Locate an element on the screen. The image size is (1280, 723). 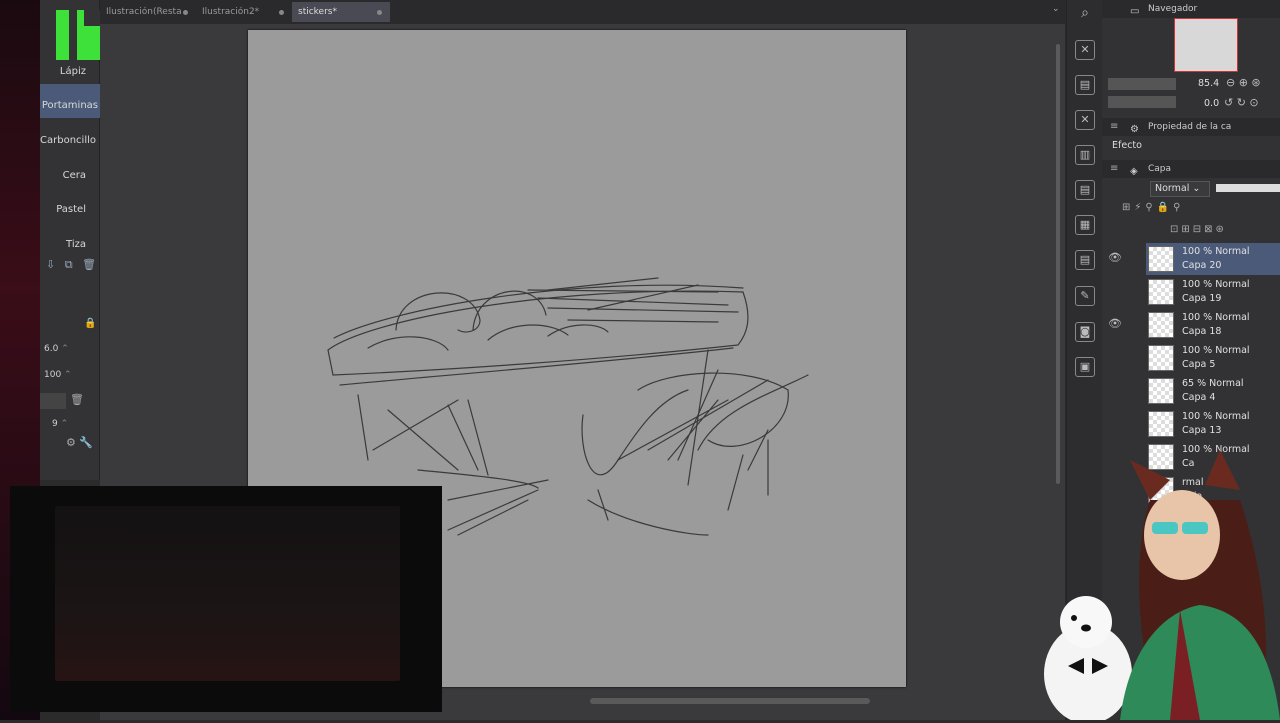
subtool-carboncillo-label: Carboncillo is located at coordinates (68, 140).